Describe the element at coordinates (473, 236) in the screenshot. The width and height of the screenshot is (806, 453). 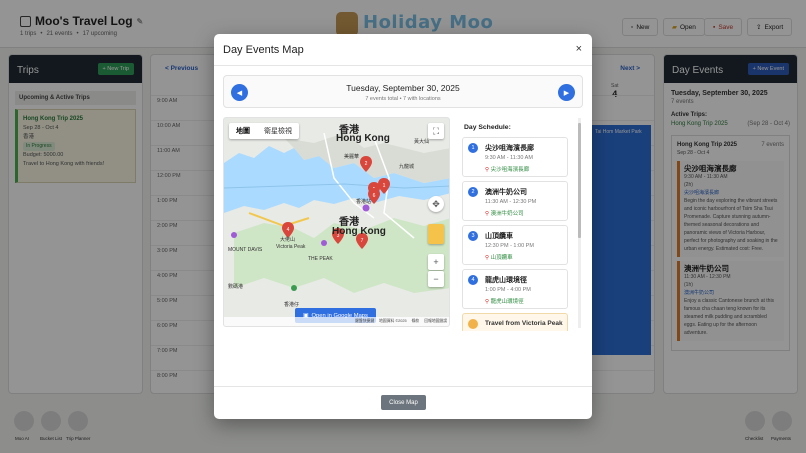
I see `schedule-number: 3` at that location.